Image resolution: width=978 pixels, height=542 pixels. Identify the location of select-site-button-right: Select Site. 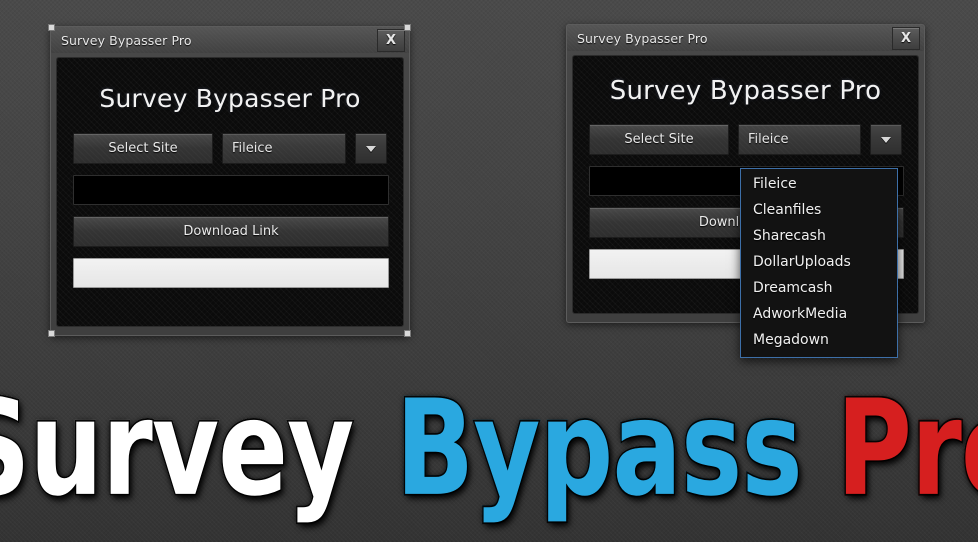
(659, 139).